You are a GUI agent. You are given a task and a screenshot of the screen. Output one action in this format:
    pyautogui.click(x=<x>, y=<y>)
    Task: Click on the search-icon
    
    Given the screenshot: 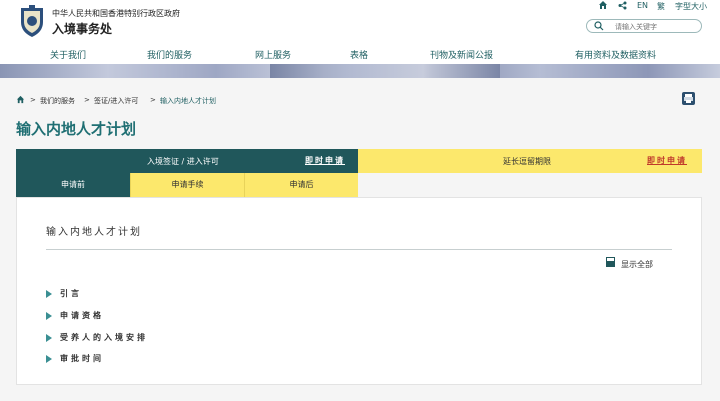 What is the action you would take?
    pyautogui.click(x=599, y=26)
    